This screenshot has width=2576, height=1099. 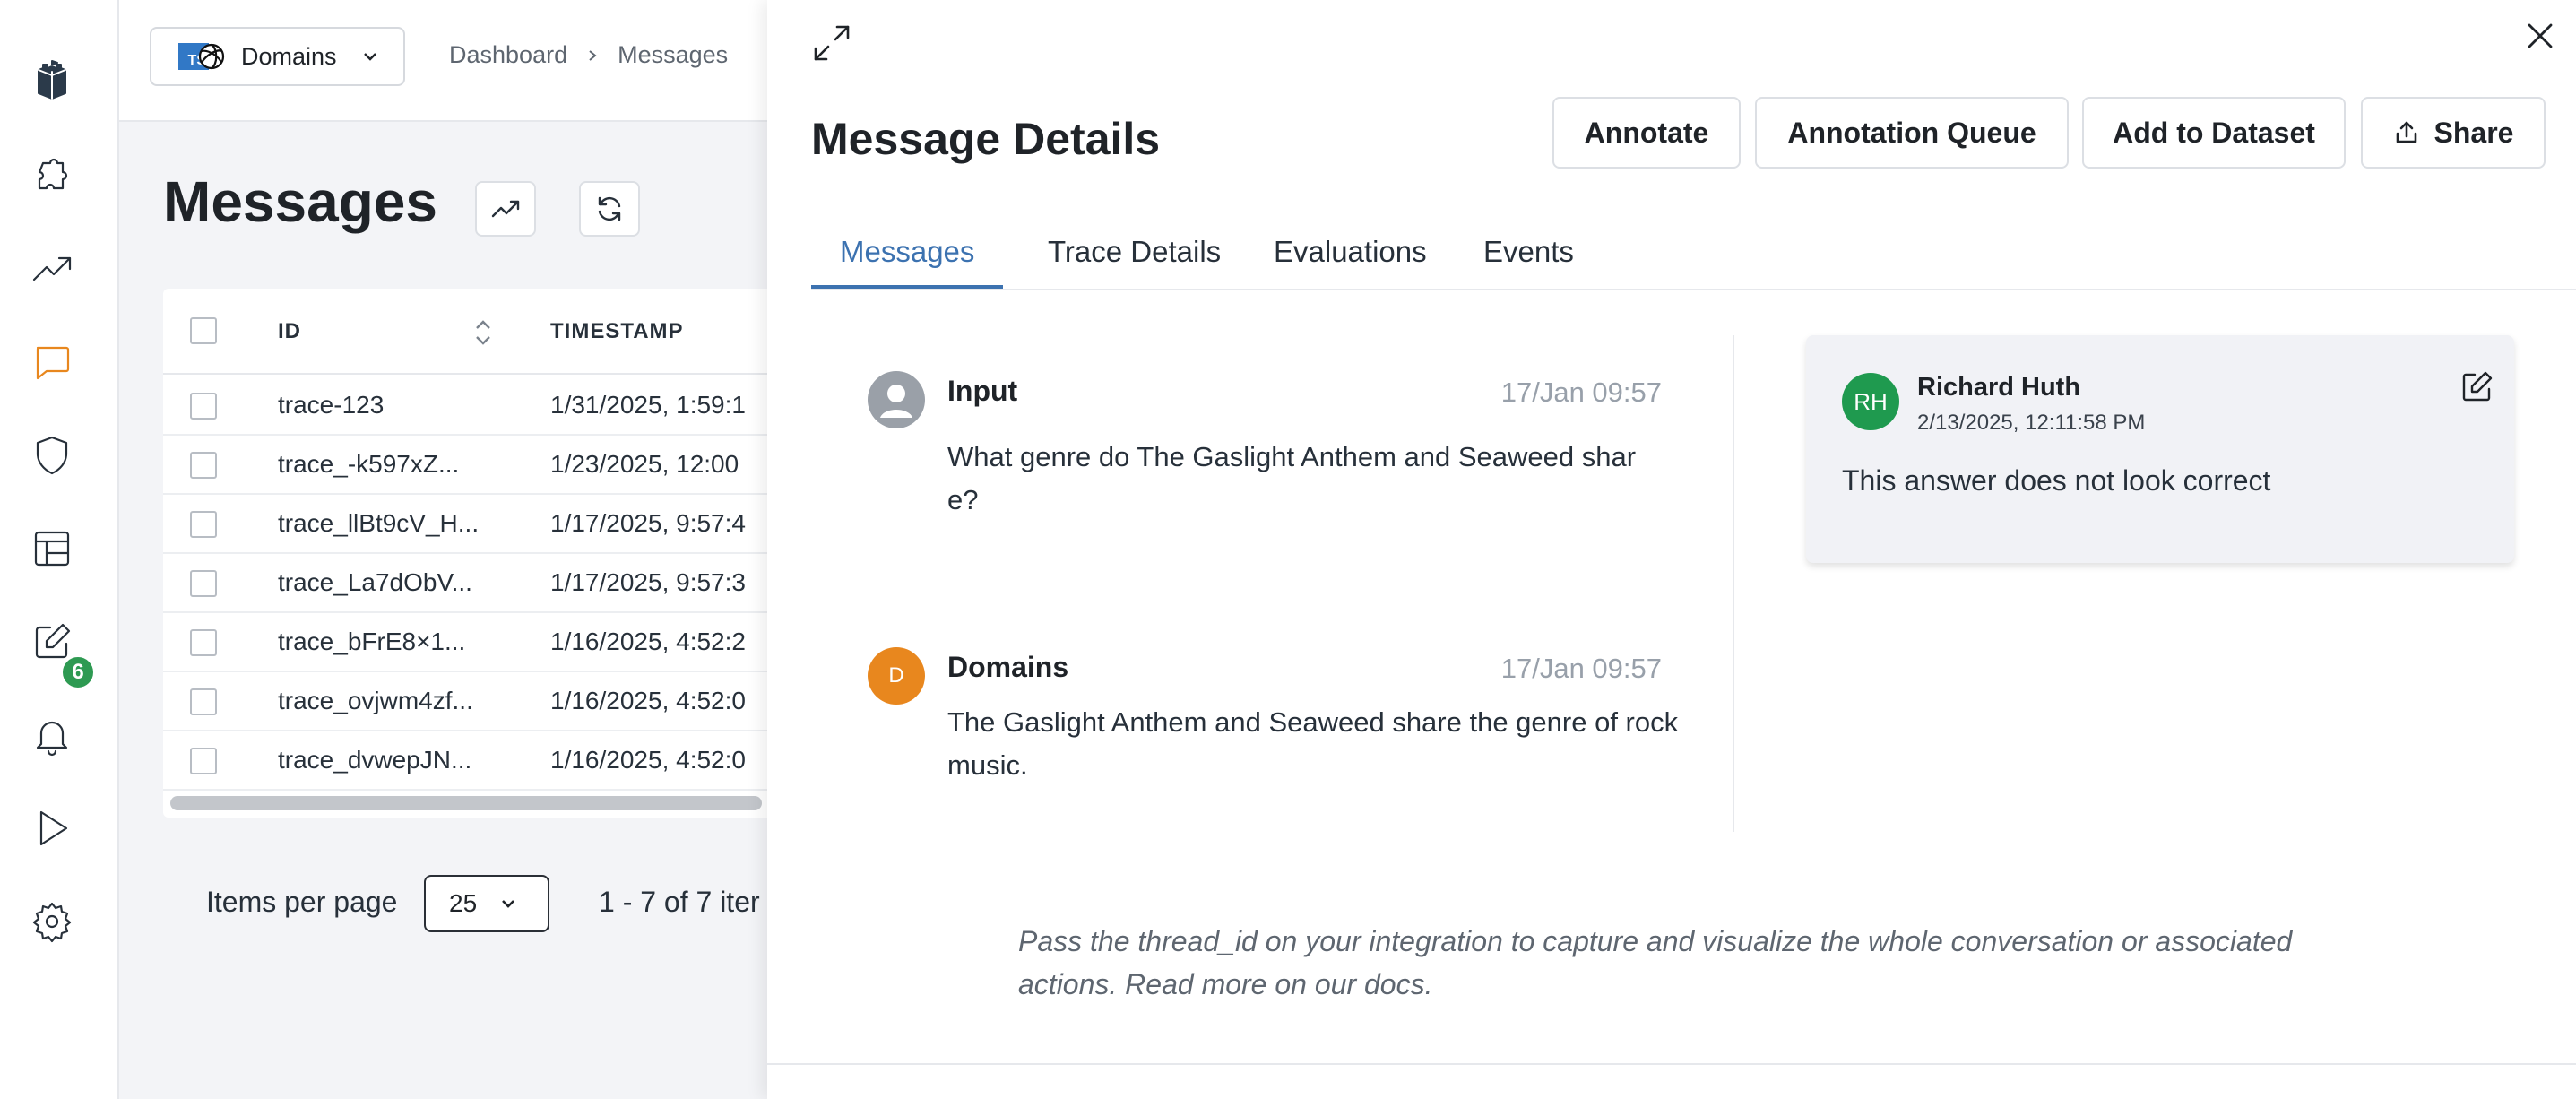 What do you see at coordinates (300, 201) in the screenshot?
I see `page-title: Messages` at bounding box center [300, 201].